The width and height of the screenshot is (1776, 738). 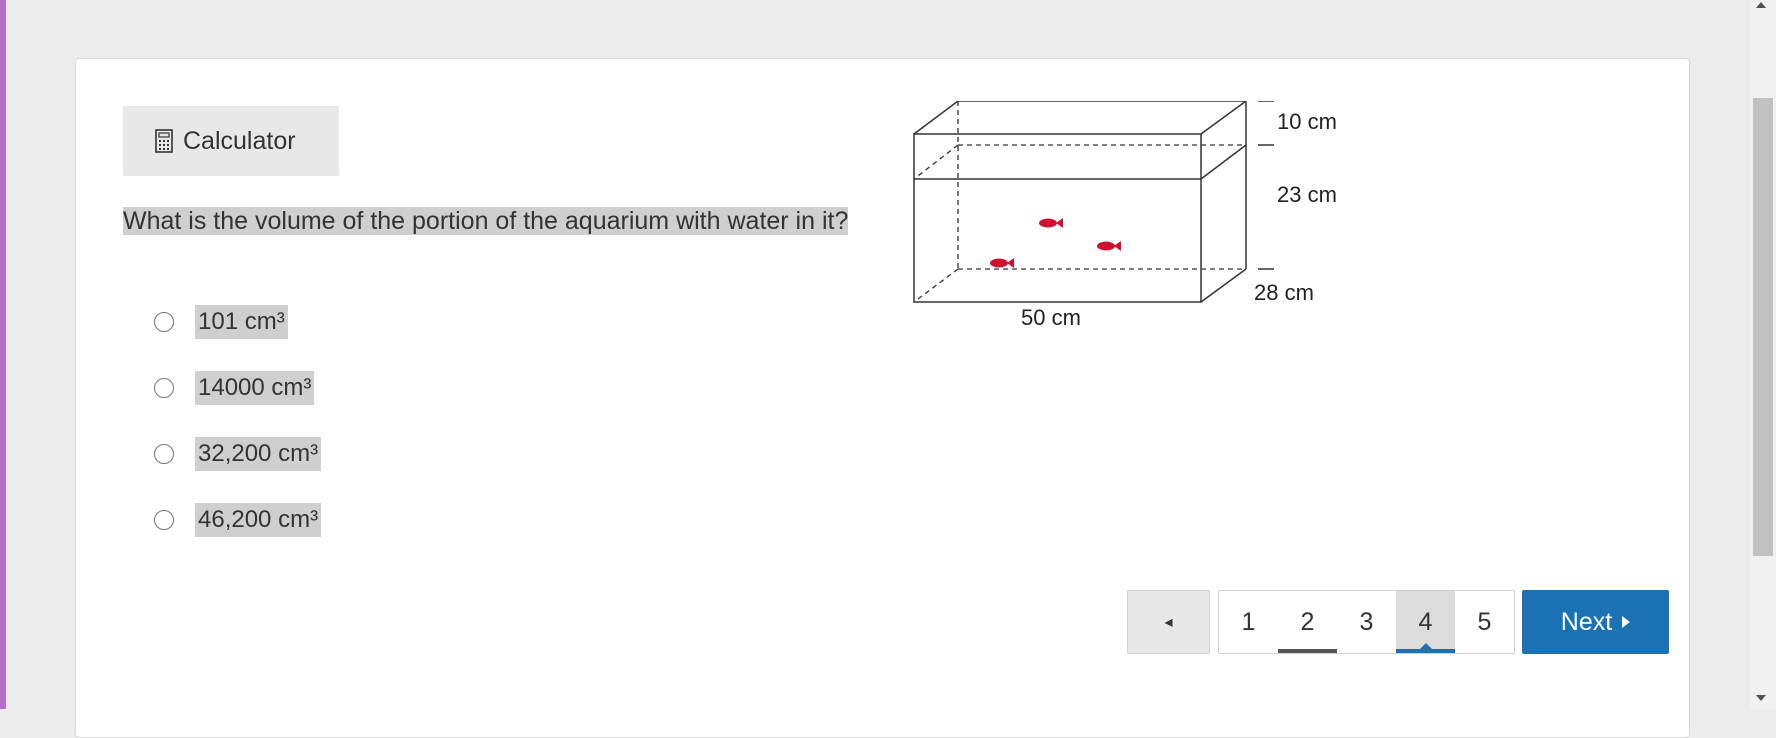 I want to click on option-a: 101 cm³, so click(x=237, y=322).